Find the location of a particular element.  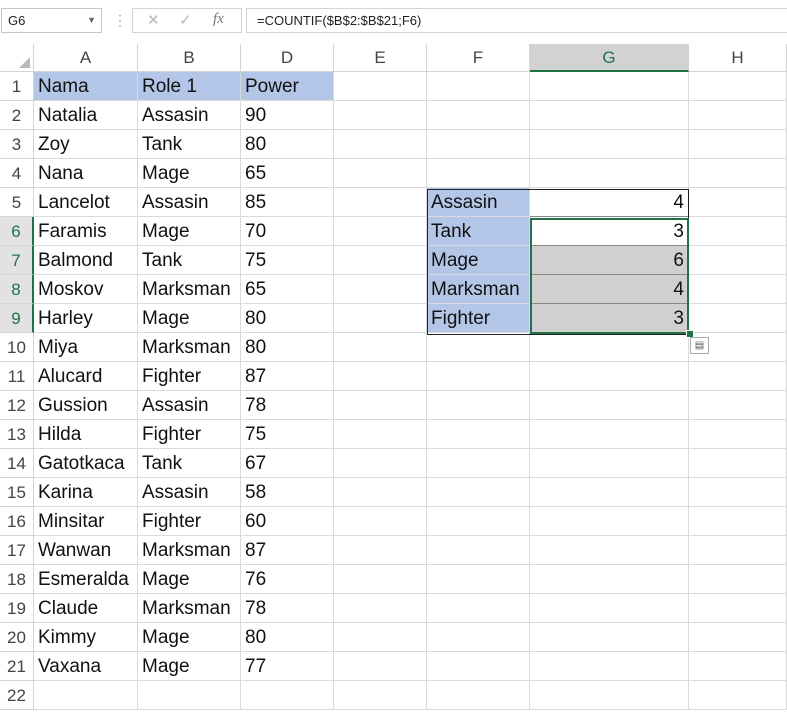

quick-analysis-icon: ▤ is located at coordinates (699, 345).